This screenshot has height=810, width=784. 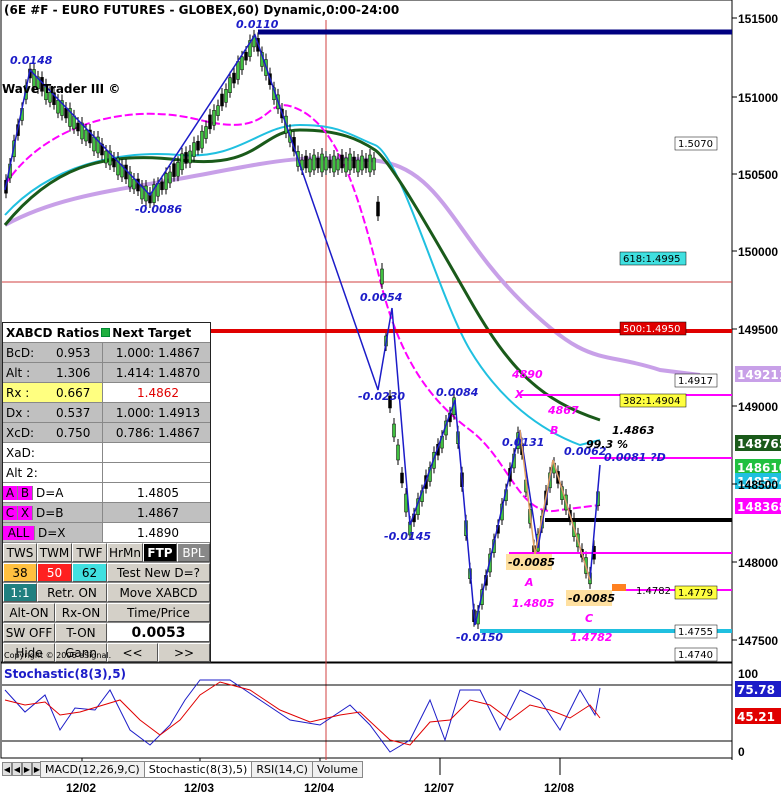 I want to click on watermark: Wave Trader III ©, so click(x=61, y=89).